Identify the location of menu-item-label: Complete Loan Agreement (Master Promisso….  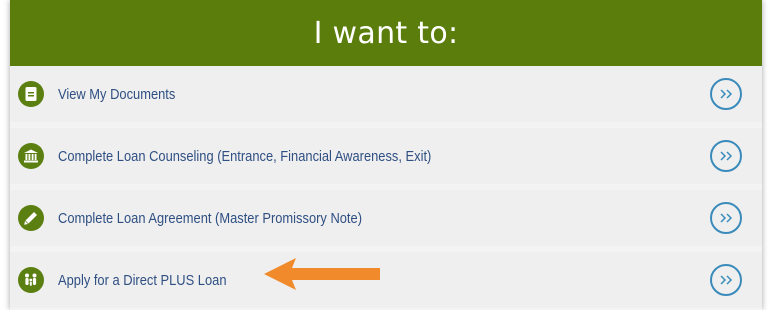
(210, 218).